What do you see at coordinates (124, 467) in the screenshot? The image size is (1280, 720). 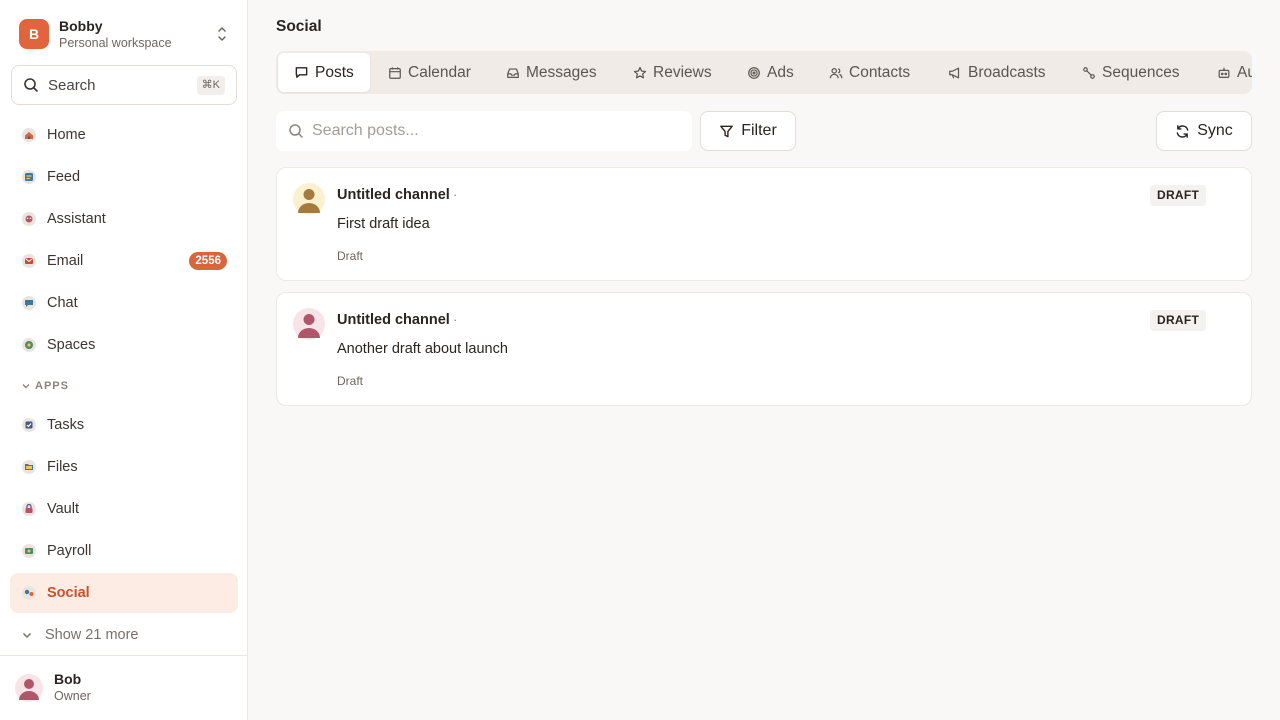 I see `sidebar-item-files: Files` at bounding box center [124, 467].